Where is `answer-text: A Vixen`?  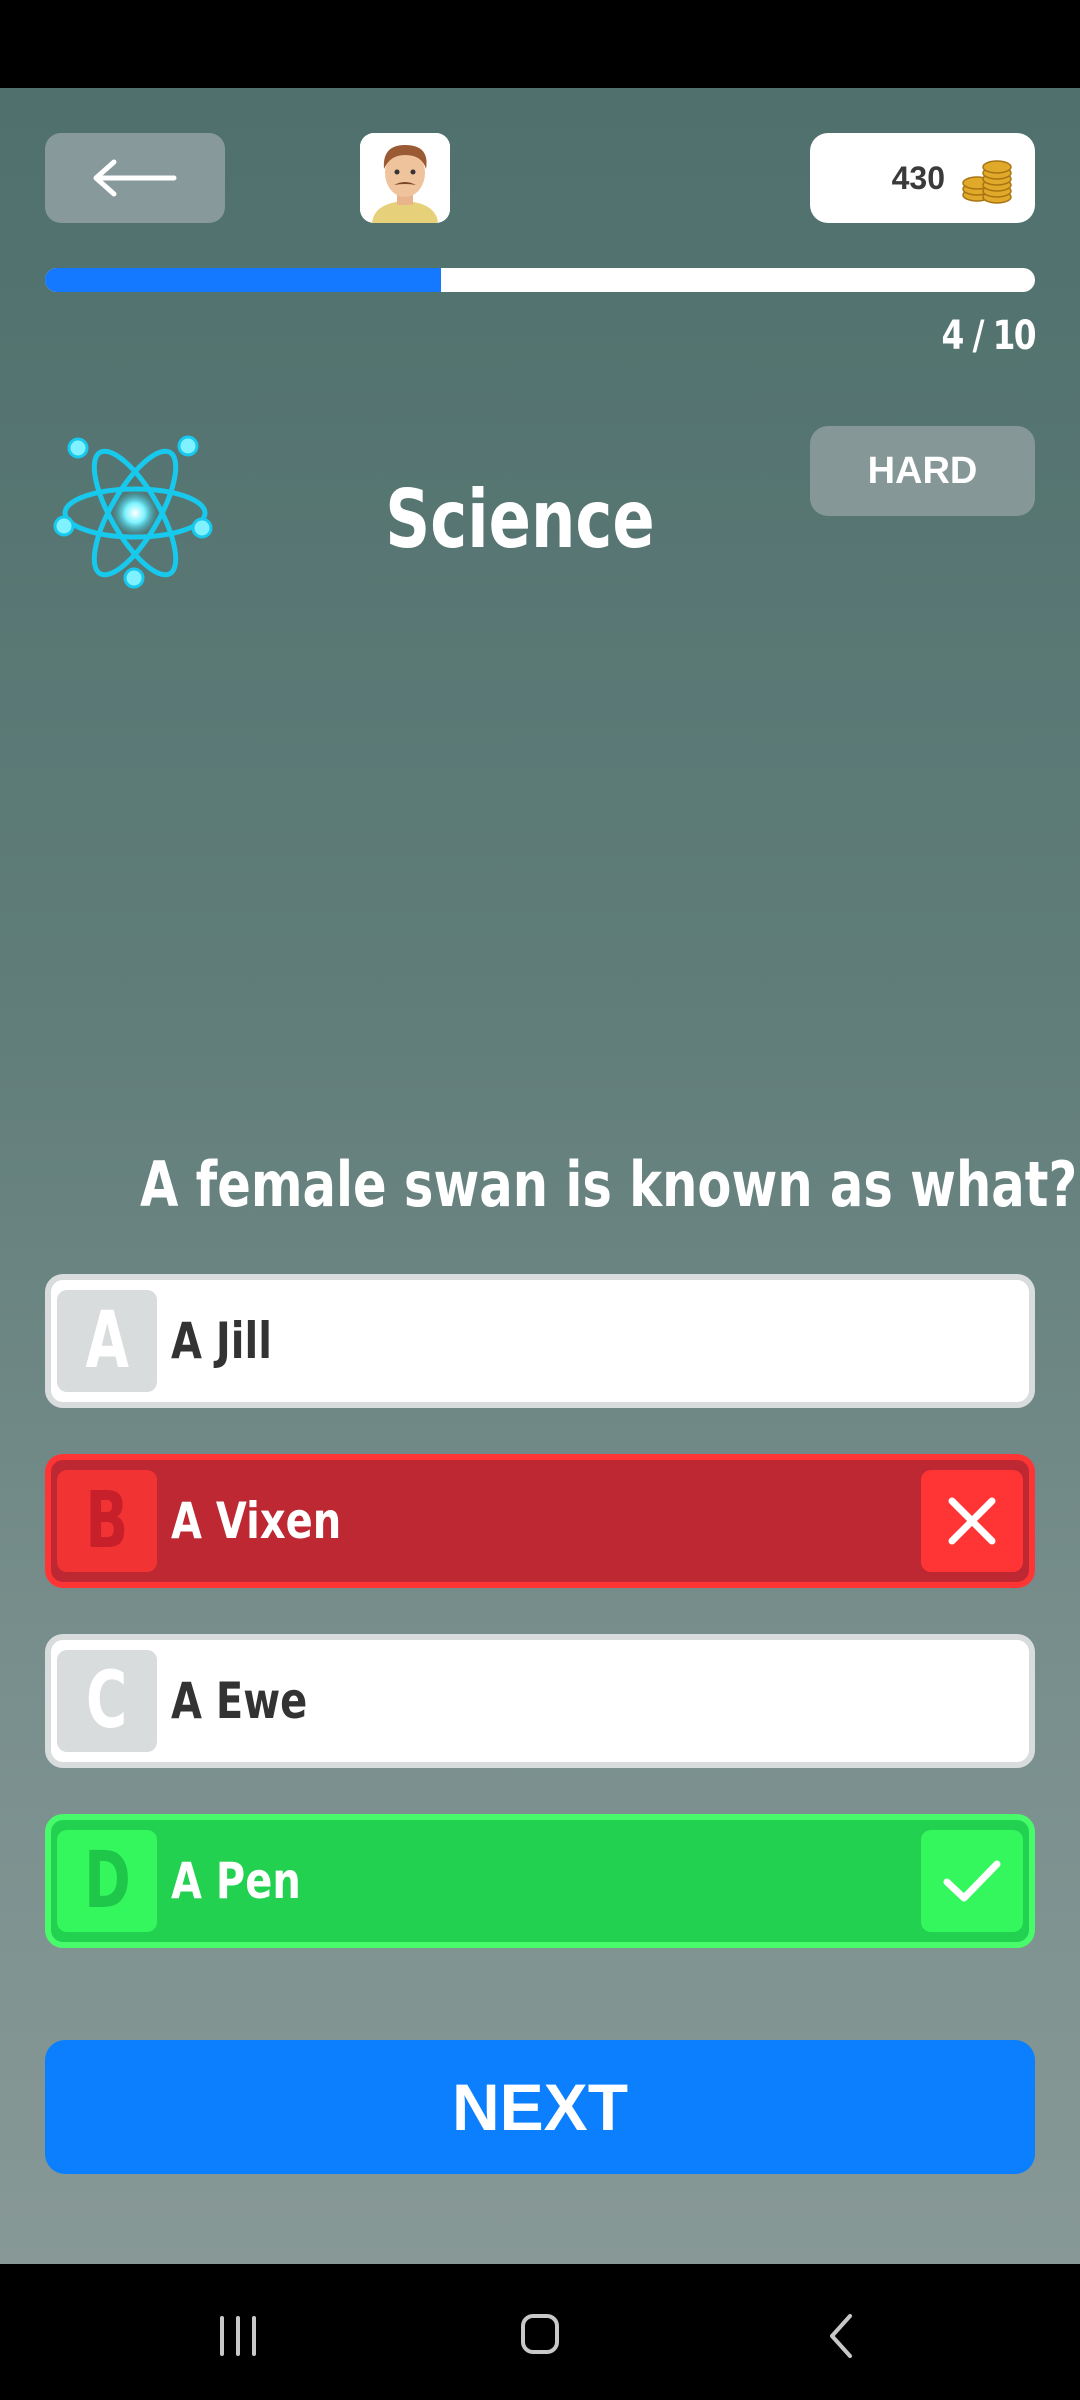 answer-text: A Vixen is located at coordinates (256, 1521).